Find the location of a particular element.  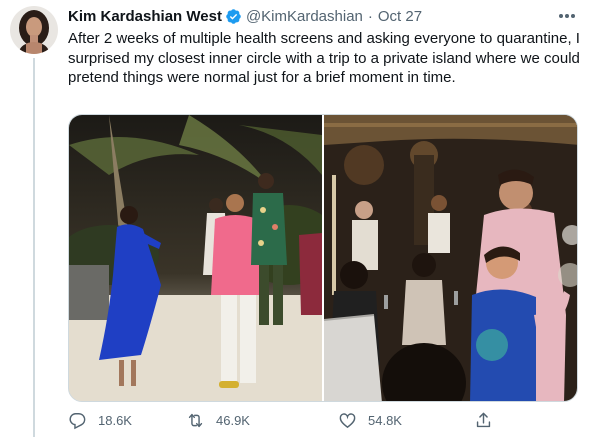

like-button: 54.8K is located at coordinates (370, 420).